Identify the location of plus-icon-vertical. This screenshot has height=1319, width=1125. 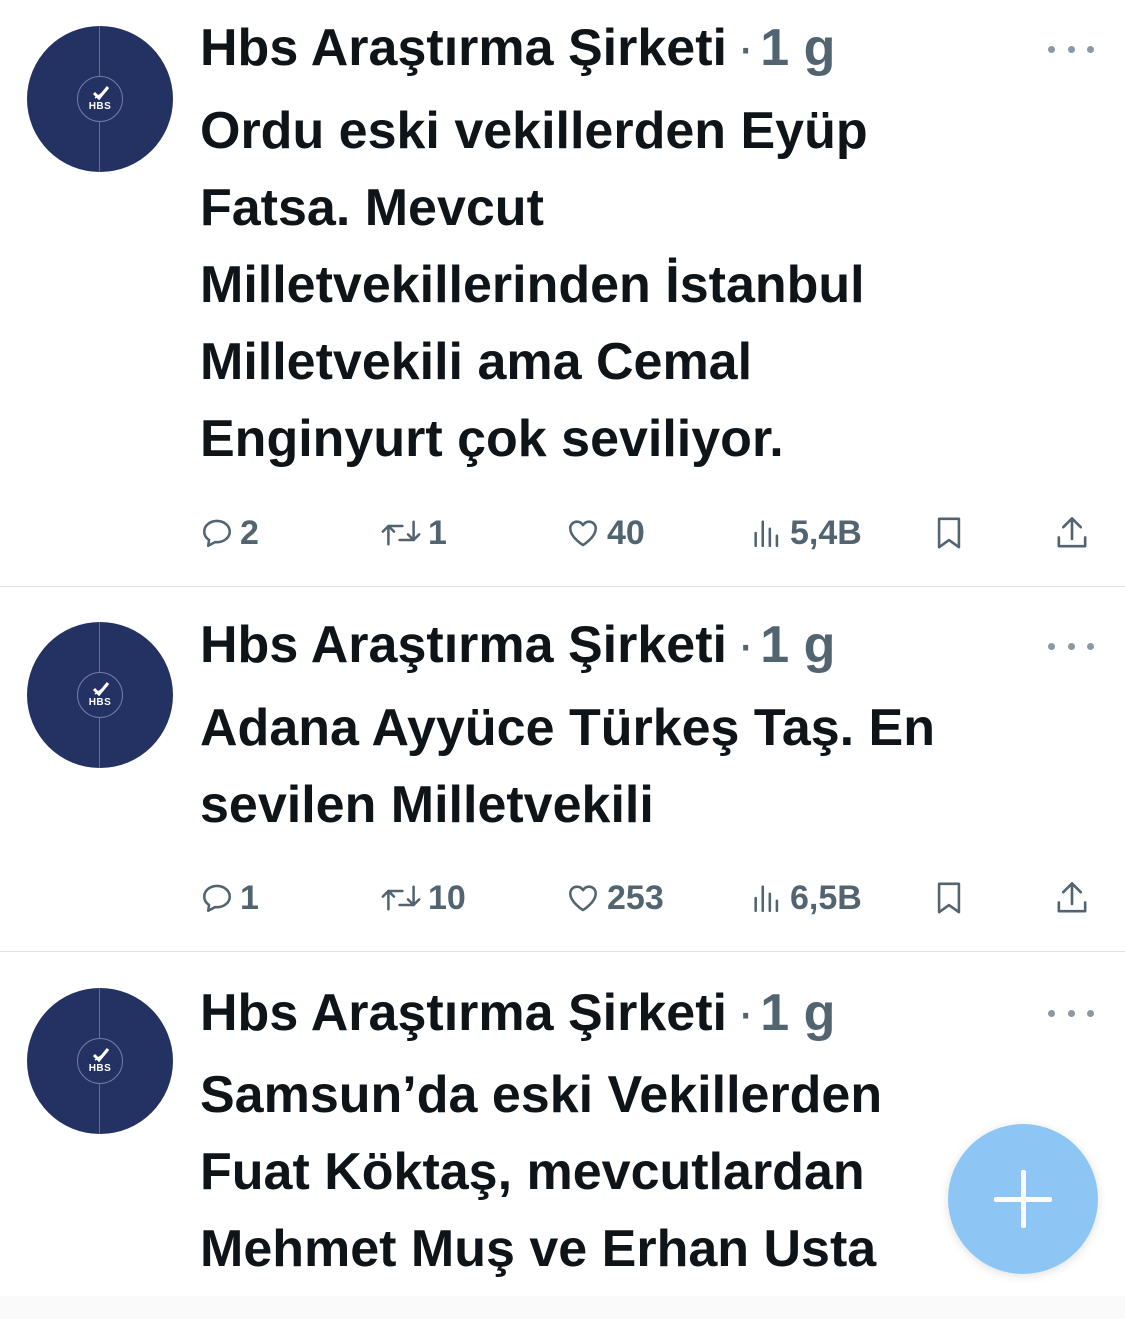
(1023, 1199).